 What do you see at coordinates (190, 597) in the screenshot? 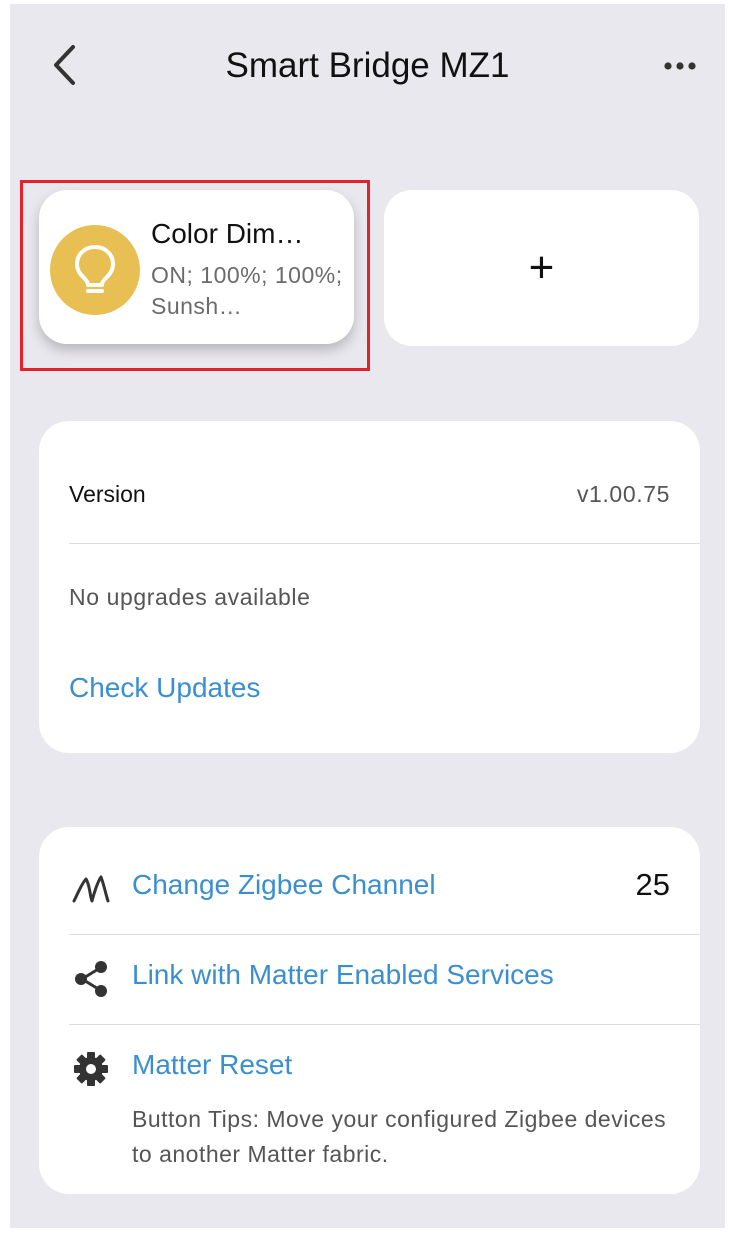
I see `upgrade-status: No upgrades available` at bounding box center [190, 597].